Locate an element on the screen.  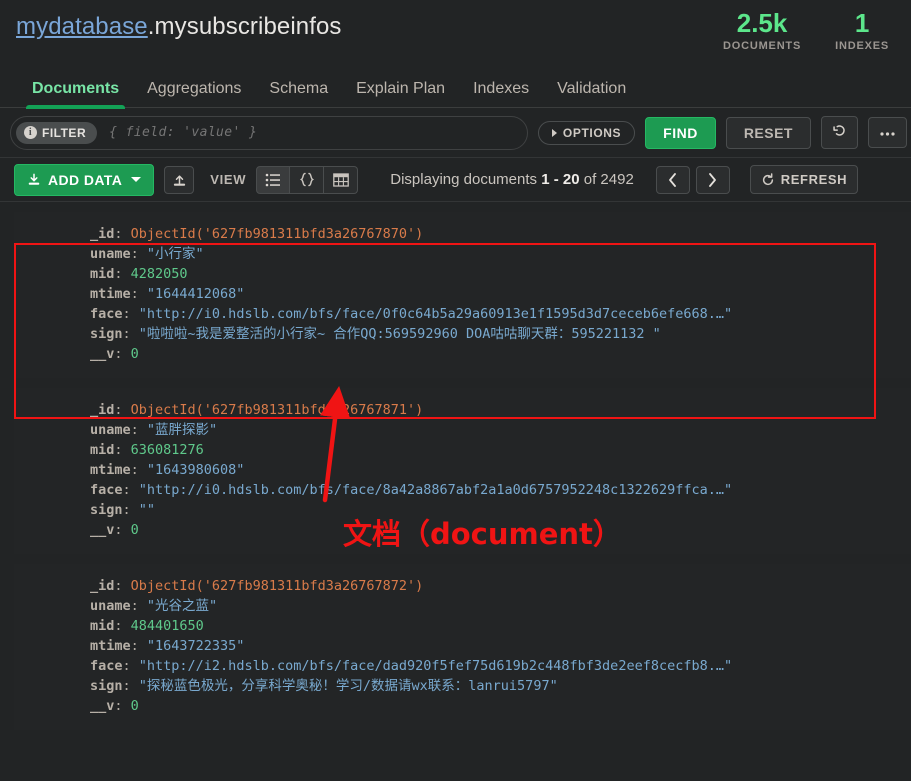
json-view-button is located at coordinates (307, 179).